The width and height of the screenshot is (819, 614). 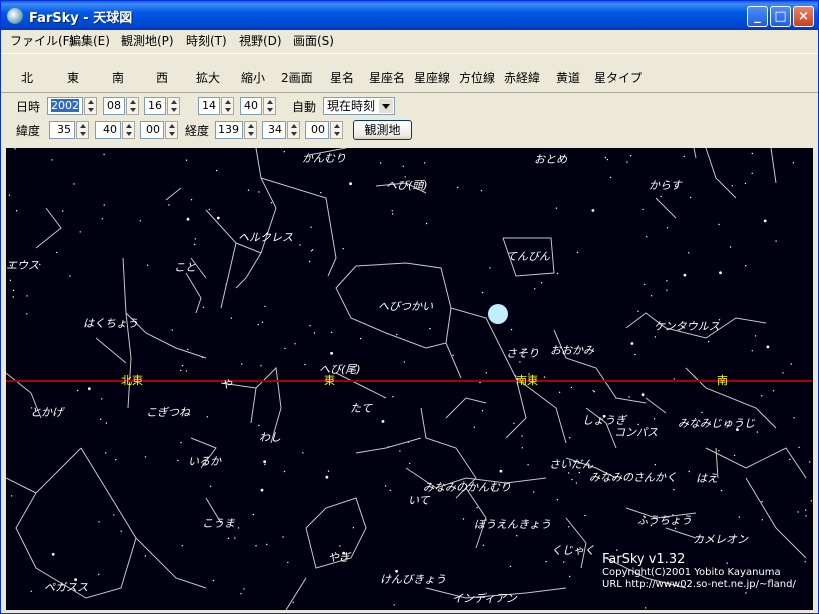 What do you see at coordinates (297, 77) in the screenshot?
I see `dual-screen-button: 2画面` at bounding box center [297, 77].